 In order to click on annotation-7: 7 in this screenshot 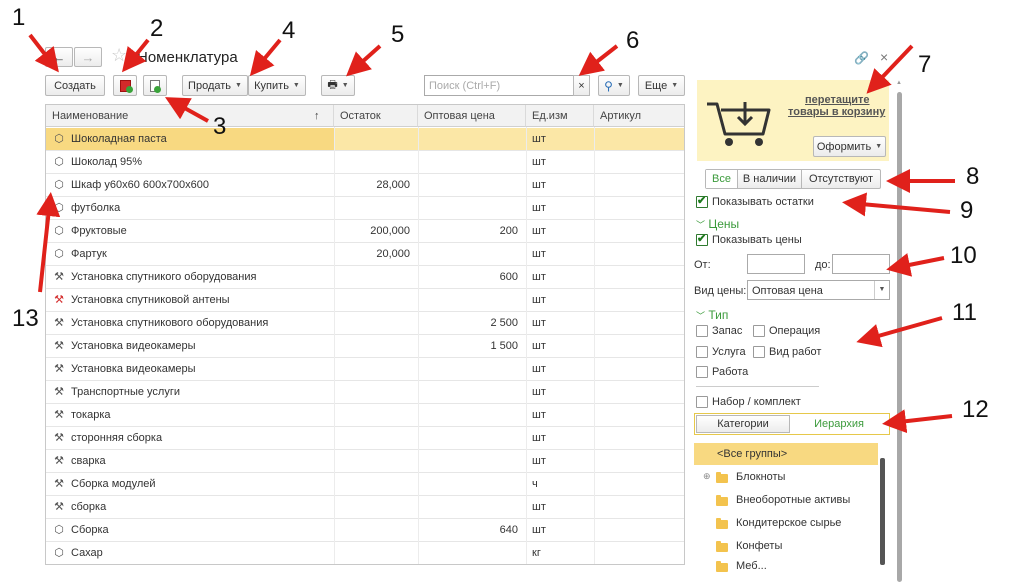, I will do `click(925, 64)`.